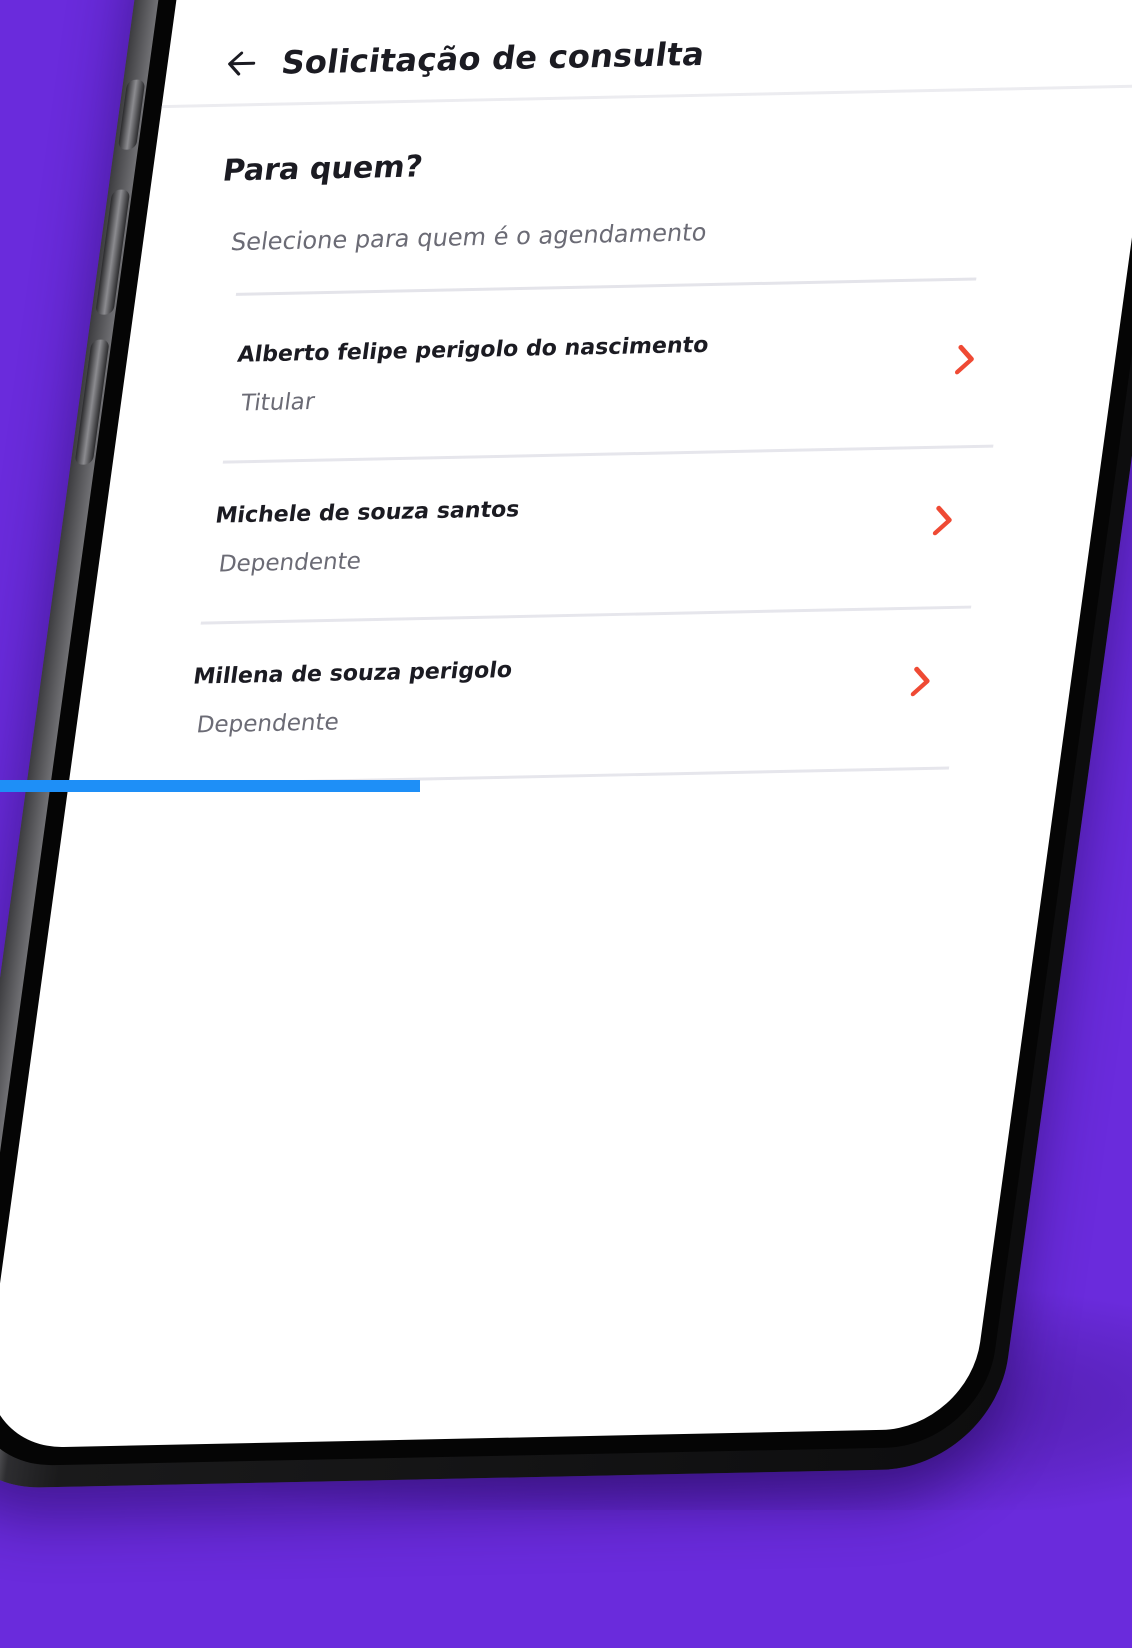 This screenshot has width=1132, height=1648. I want to click on list-item-person-millena: Millena de souza perigolo Dependente, so click(574, 697).